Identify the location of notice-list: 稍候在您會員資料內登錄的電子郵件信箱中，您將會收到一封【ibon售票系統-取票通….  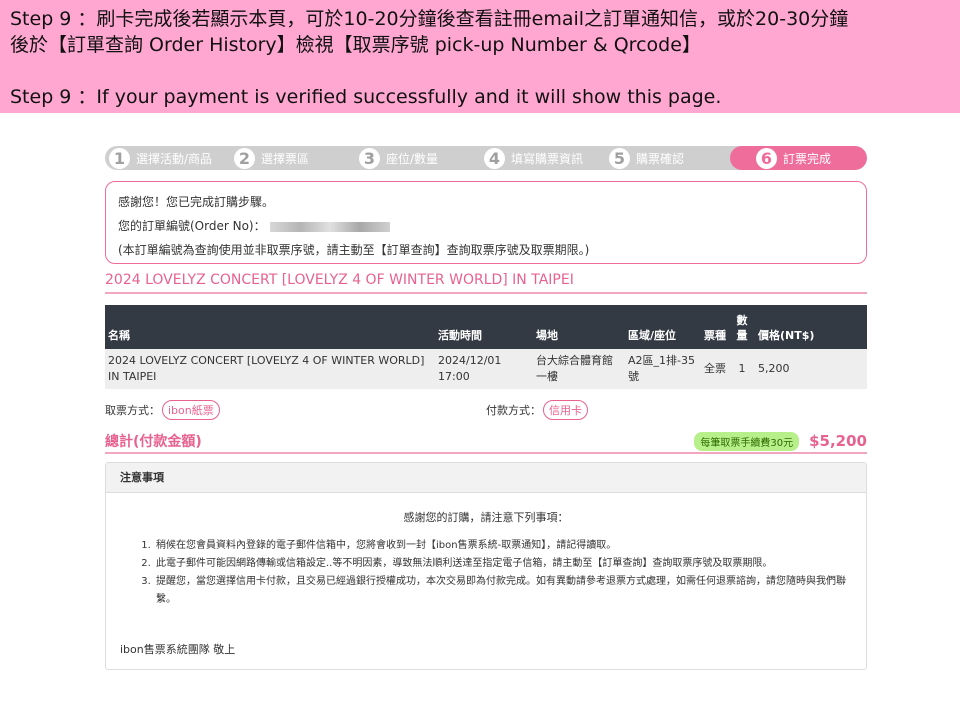
(502, 573).